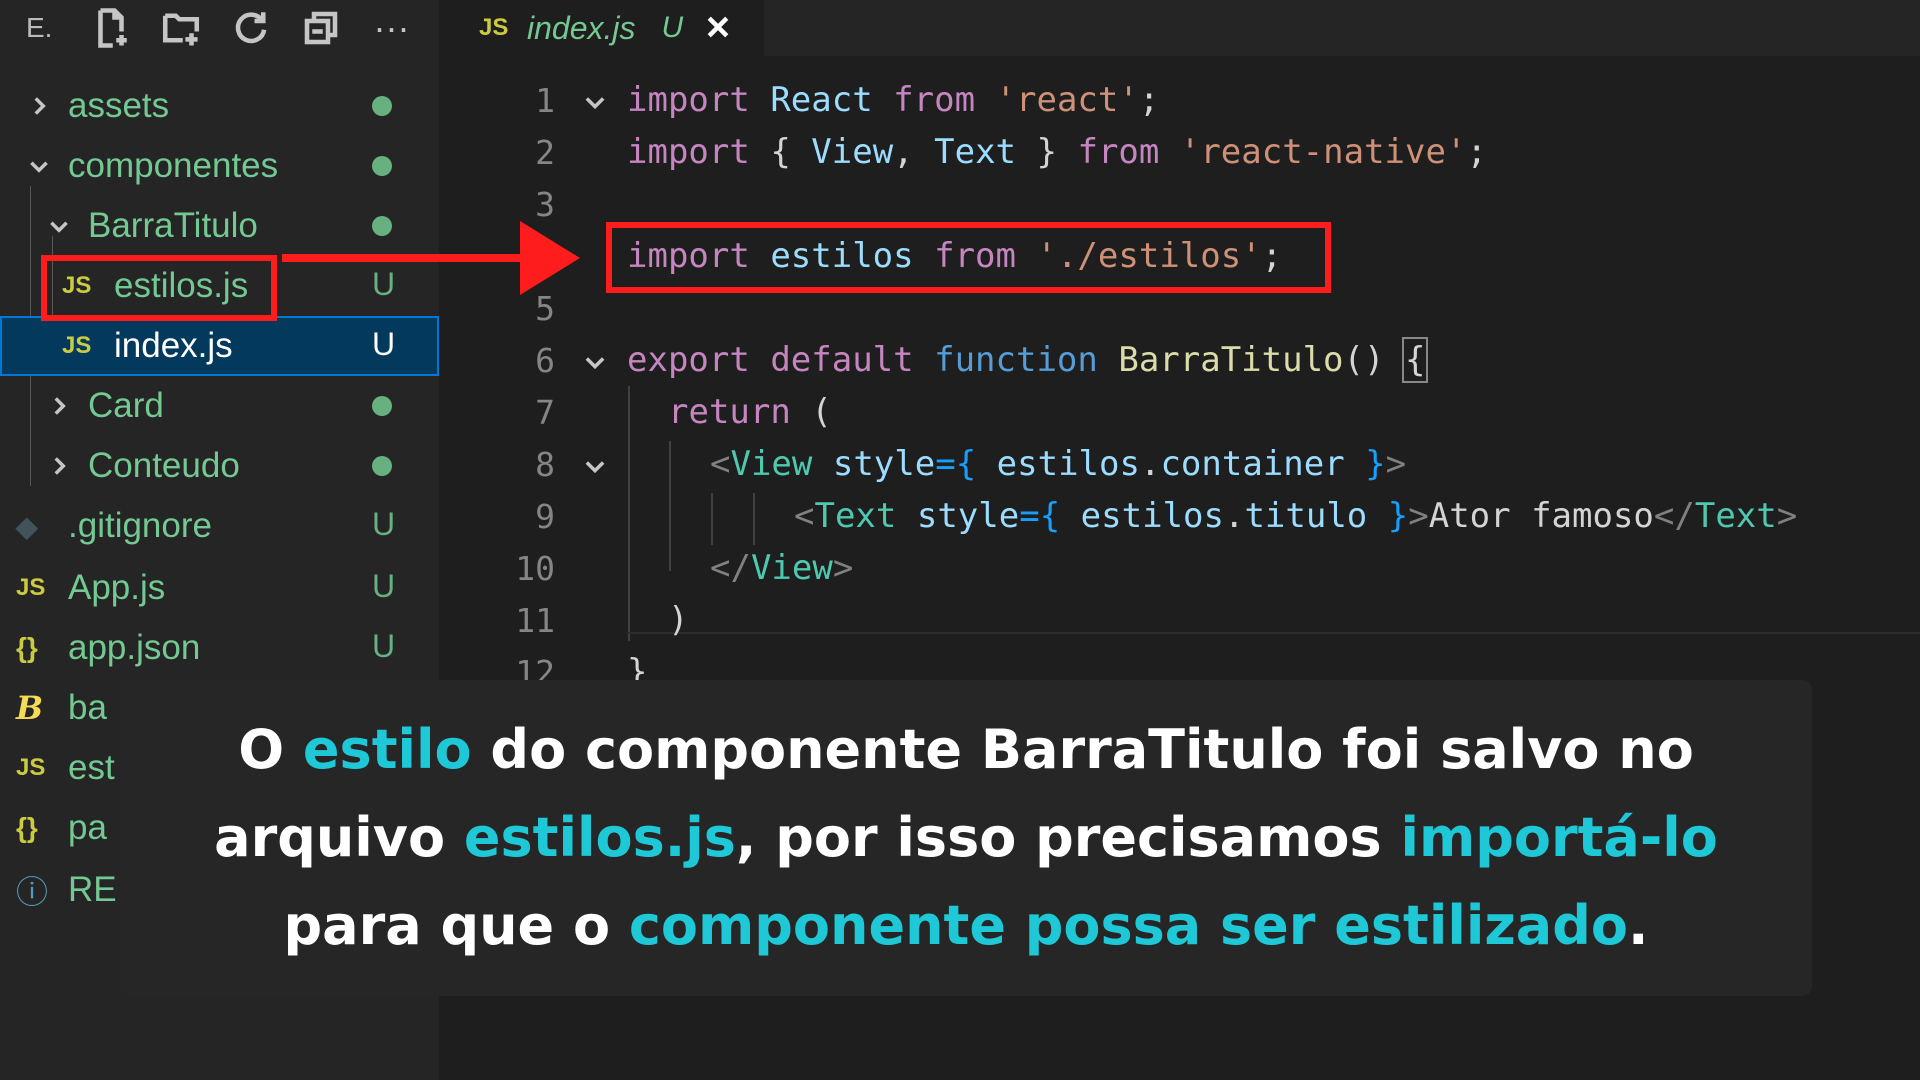 The width and height of the screenshot is (1920, 1080). What do you see at coordinates (126, 405) in the screenshot?
I see `tree-item-label: Card` at bounding box center [126, 405].